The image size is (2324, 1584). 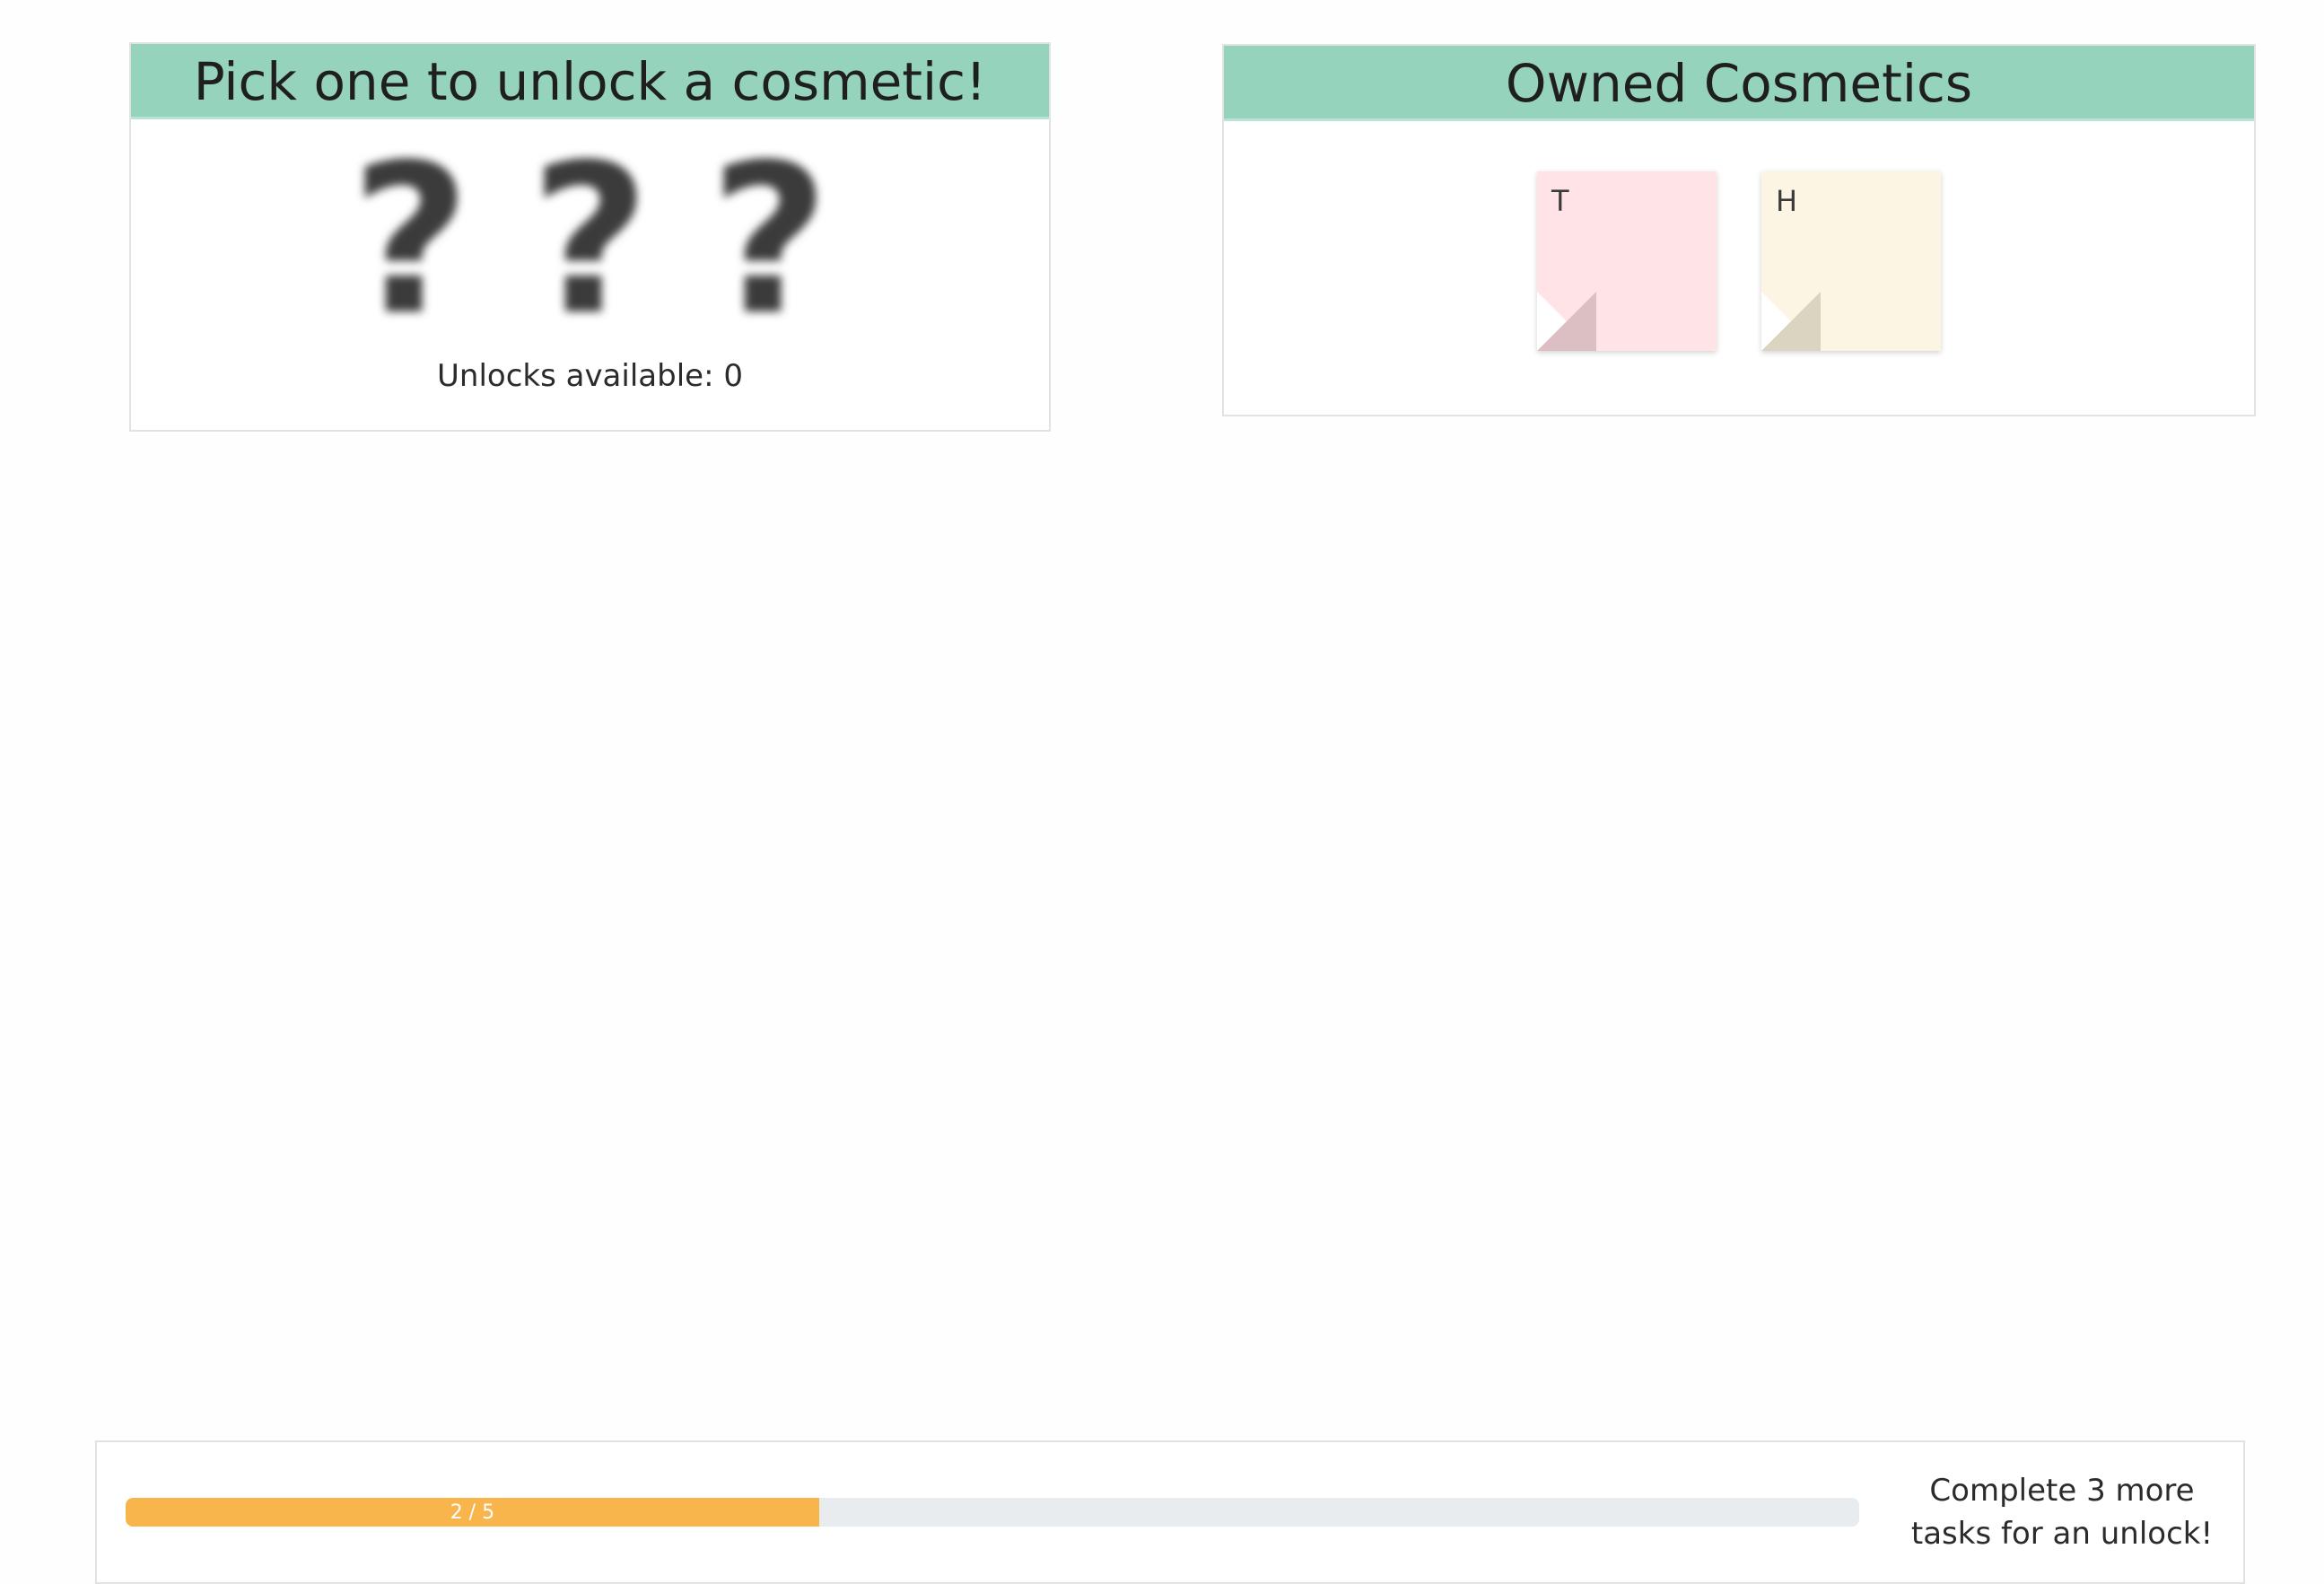 I want to click on mystery-option-3: ?, so click(x=770, y=241).